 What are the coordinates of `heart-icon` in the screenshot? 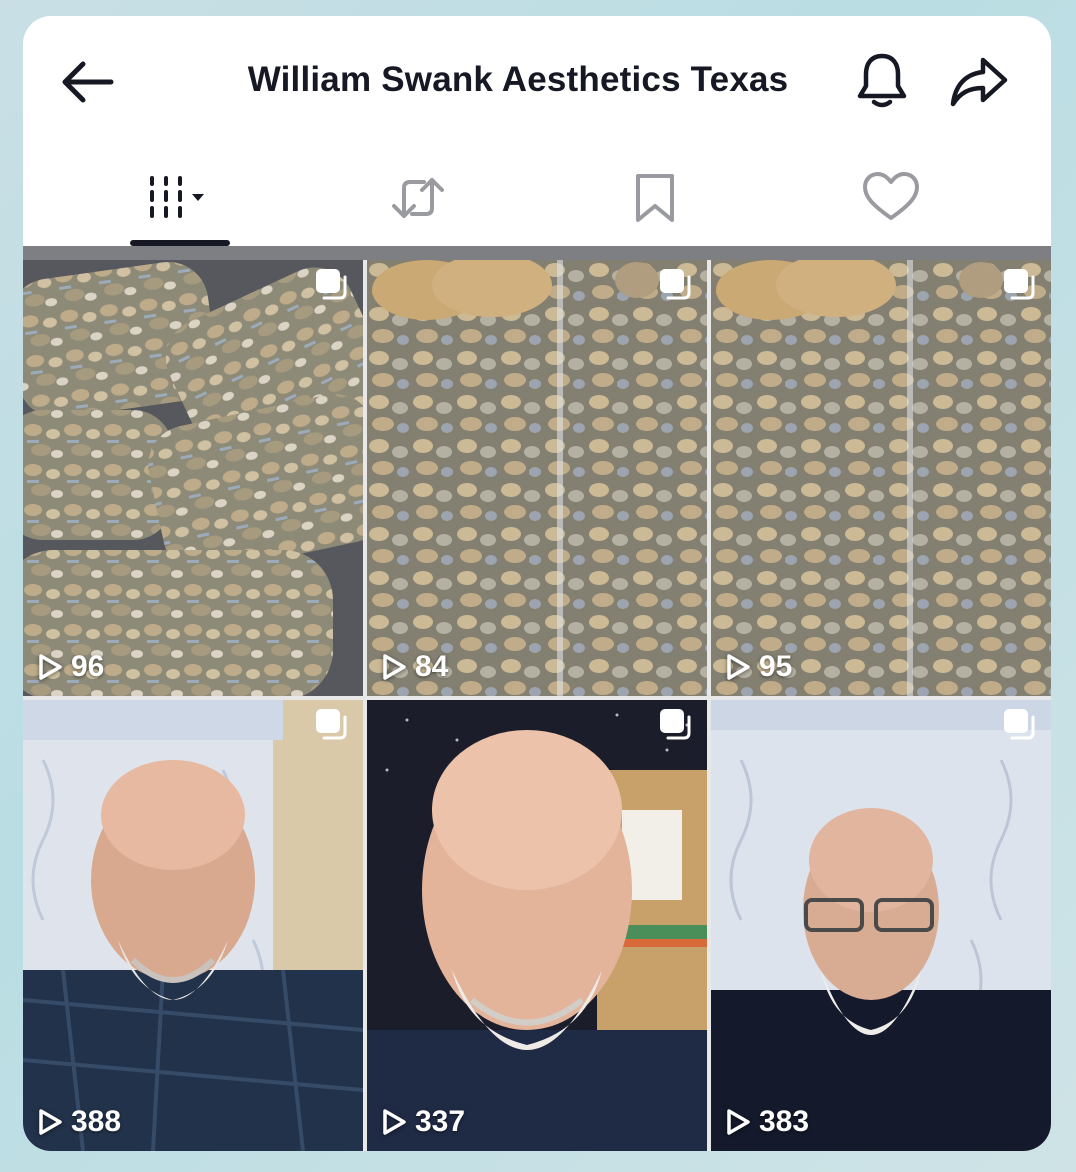 It's located at (891, 196).